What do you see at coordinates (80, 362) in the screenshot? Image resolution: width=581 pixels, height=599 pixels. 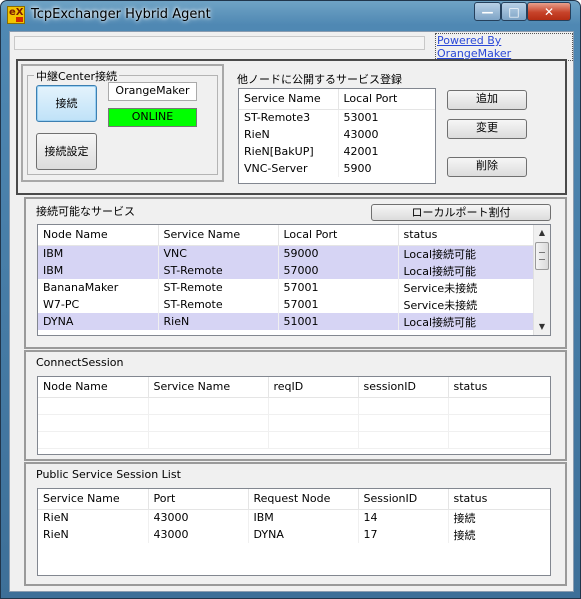 I see `connect-session-title: ConnectSession` at bounding box center [80, 362].